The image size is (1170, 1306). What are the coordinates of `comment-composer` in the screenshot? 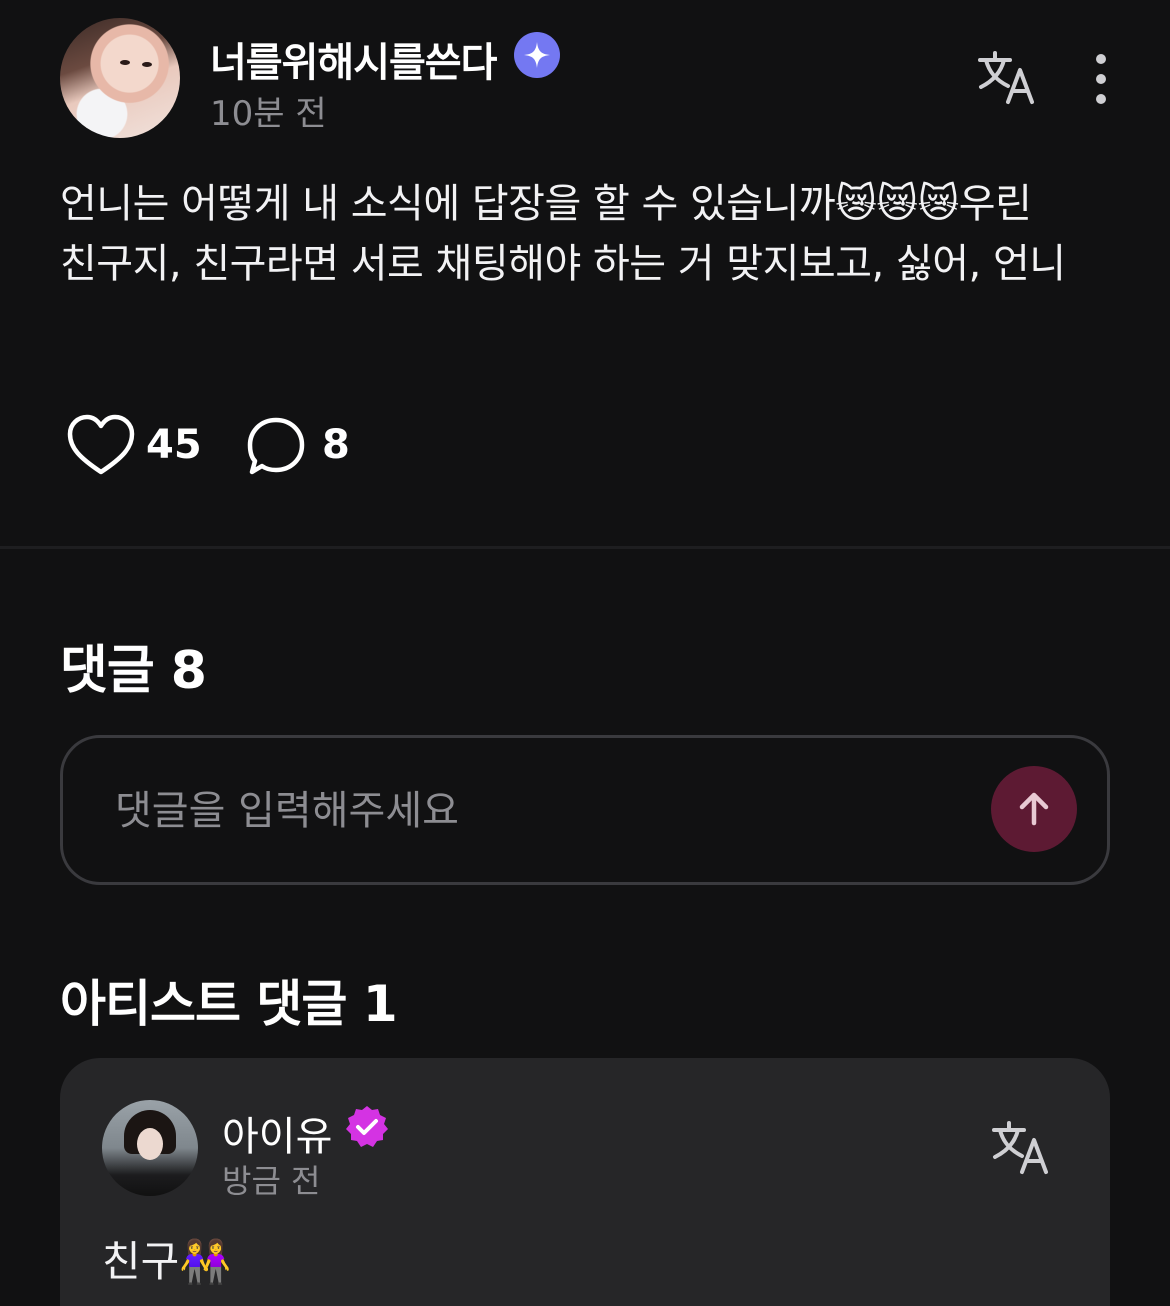 It's located at (585, 810).